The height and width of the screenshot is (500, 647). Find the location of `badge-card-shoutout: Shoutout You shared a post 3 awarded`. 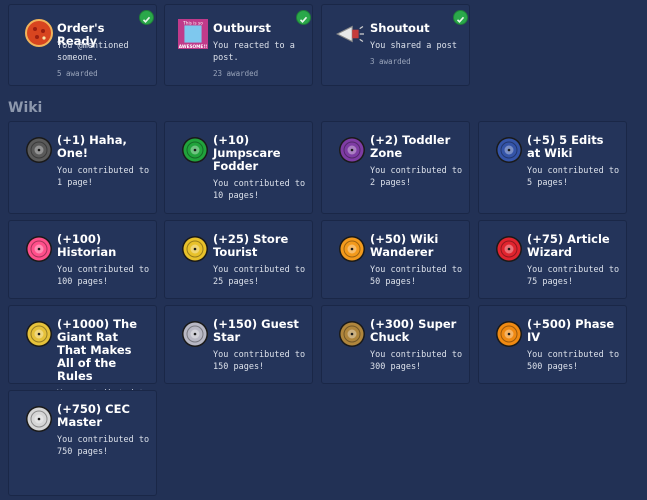

badge-card-shoutout: Shoutout You shared a post 3 awarded is located at coordinates (395, 45).